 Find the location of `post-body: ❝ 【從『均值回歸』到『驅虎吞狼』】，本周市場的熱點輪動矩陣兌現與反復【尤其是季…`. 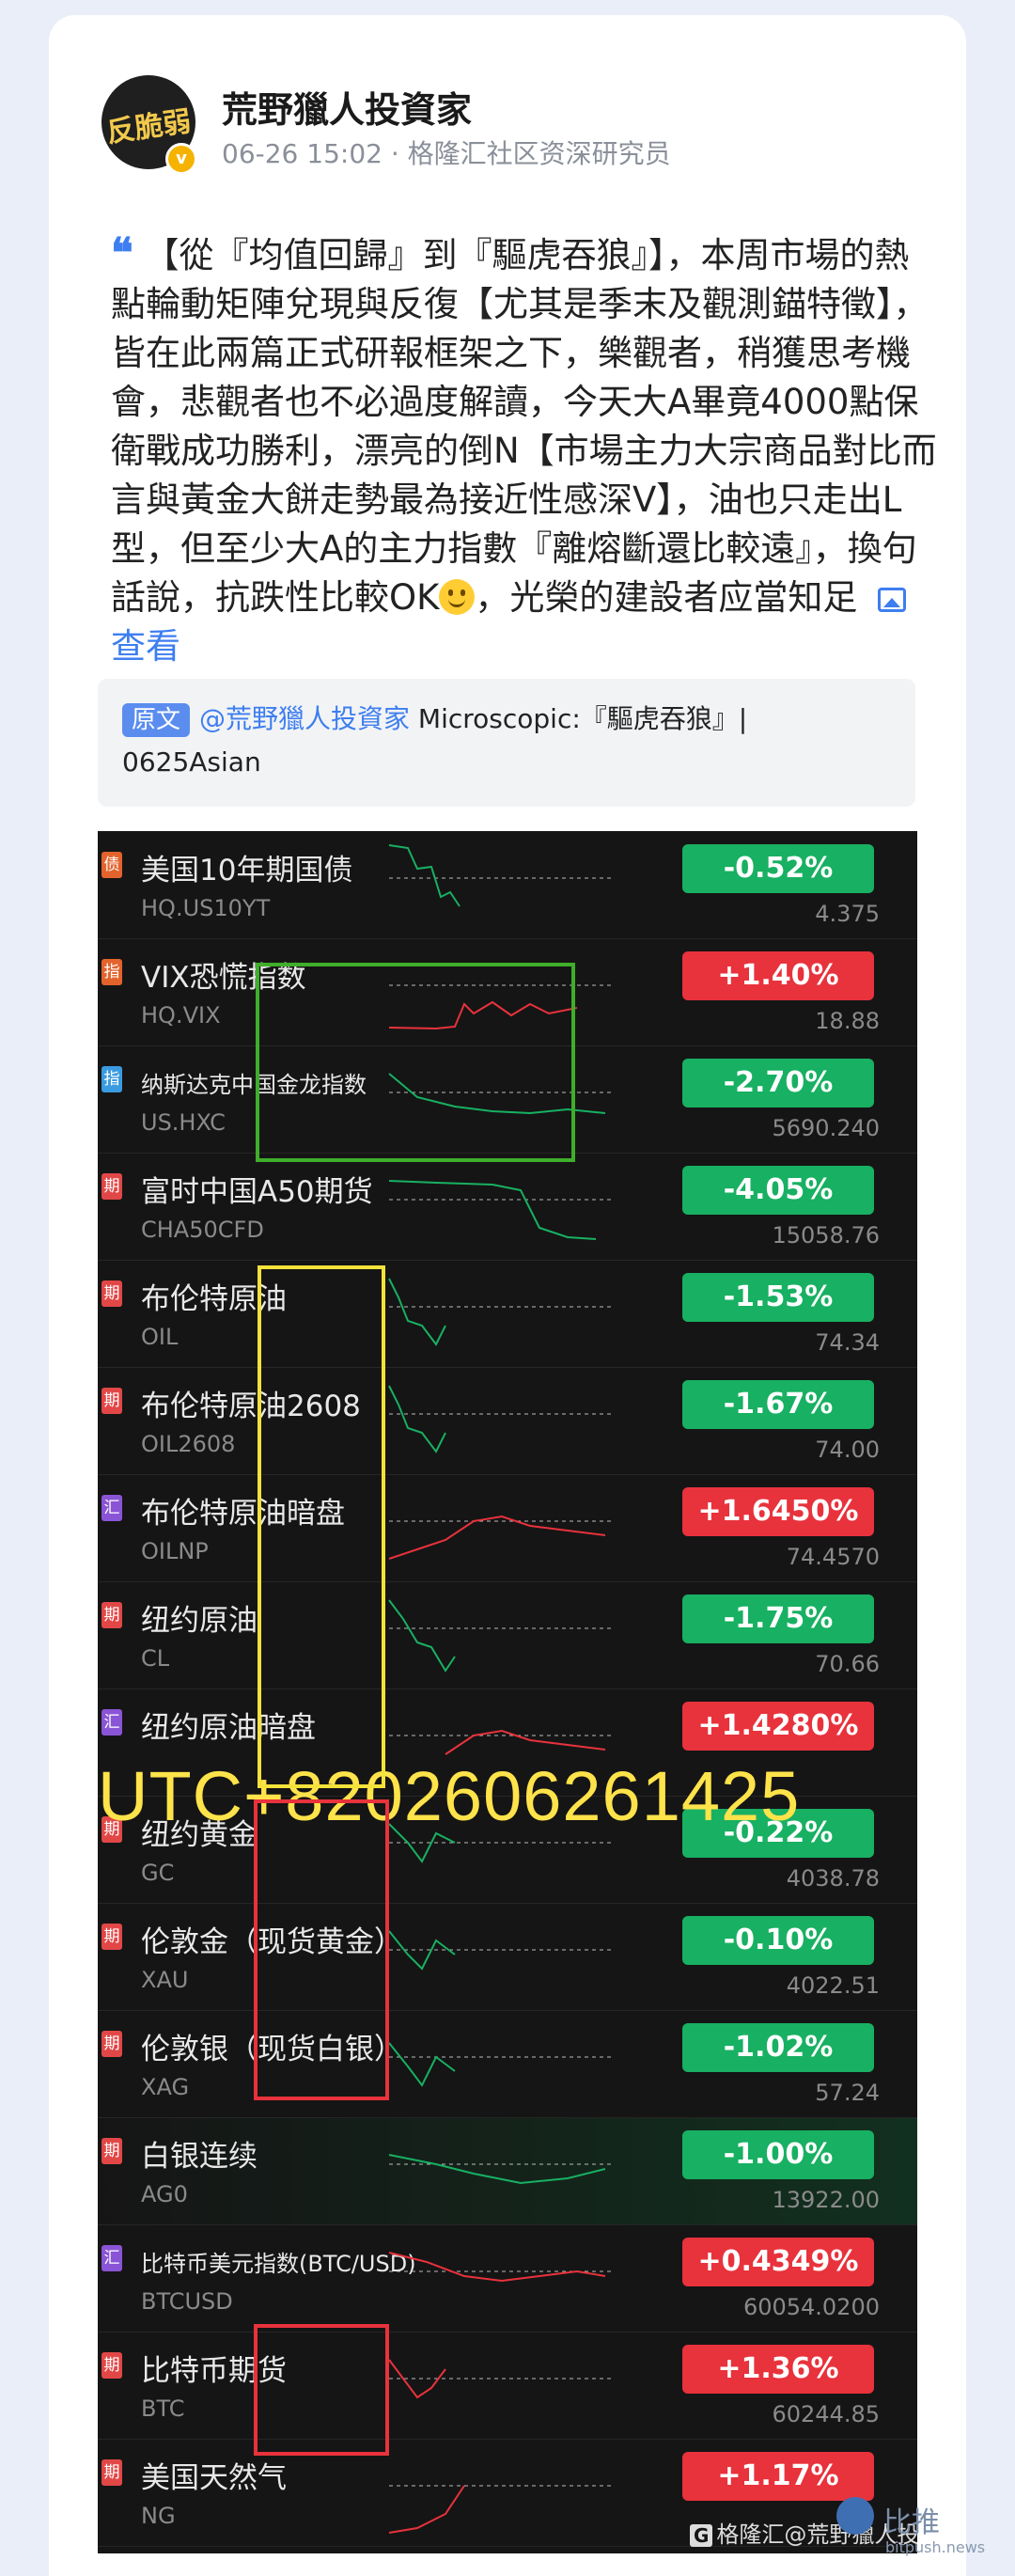

post-body: ❝ 【從『均值回歸』到『驅虎吞狼』】，本周市場的熱點輪動矩陣兌現與反復【尤其是季… is located at coordinates (524, 450).